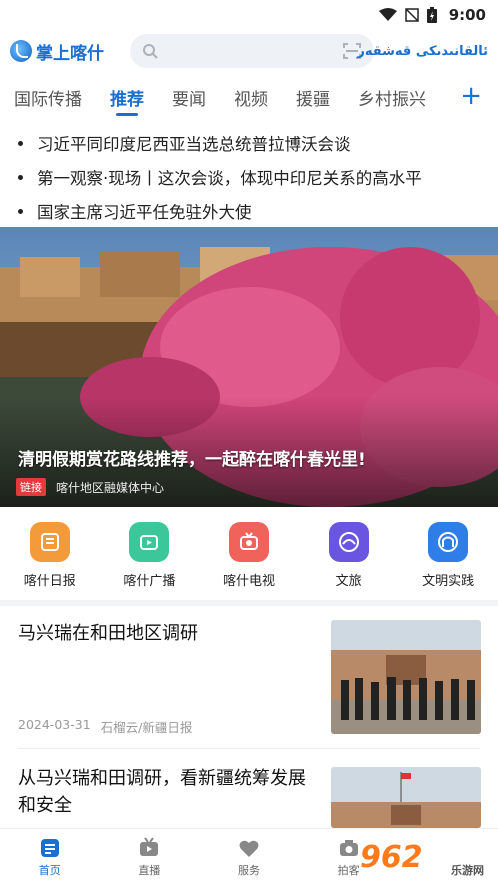 This screenshot has height=885, width=498. What do you see at coordinates (162, 792) in the screenshot?
I see `news-title: 从马兴瑞和田调研，看新疆统筹发展和安全` at bounding box center [162, 792].